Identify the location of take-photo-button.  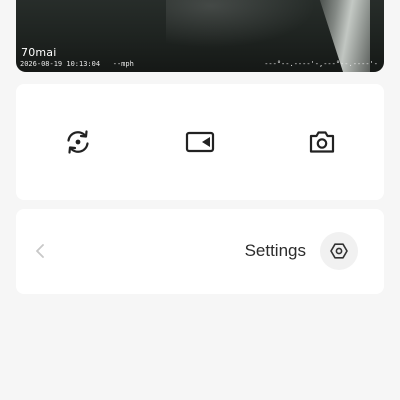
(322, 142).